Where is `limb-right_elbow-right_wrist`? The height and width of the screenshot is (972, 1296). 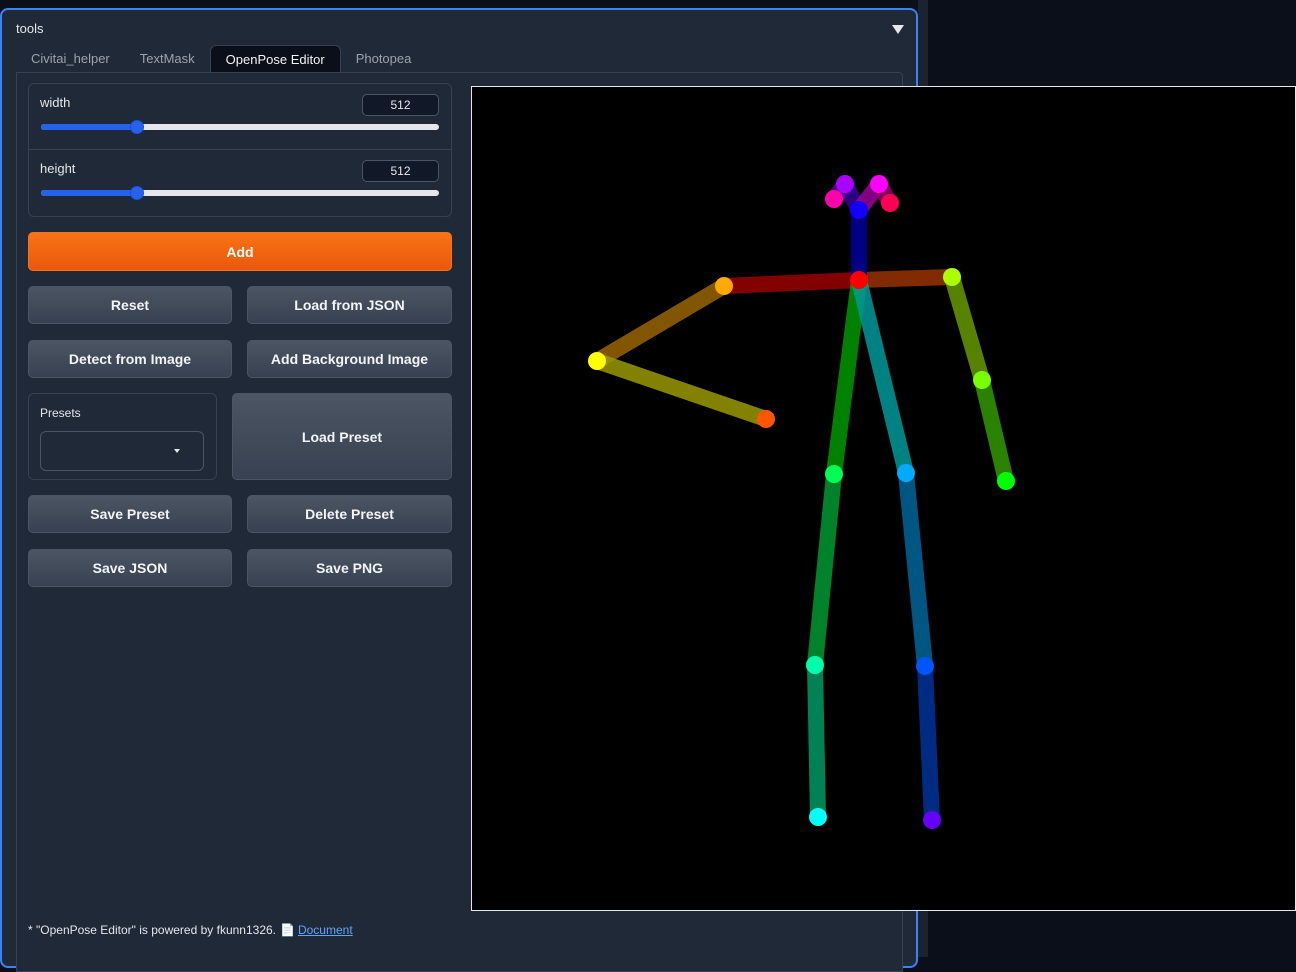 limb-right_elbow-right_wrist is located at coordinates (681, 390).